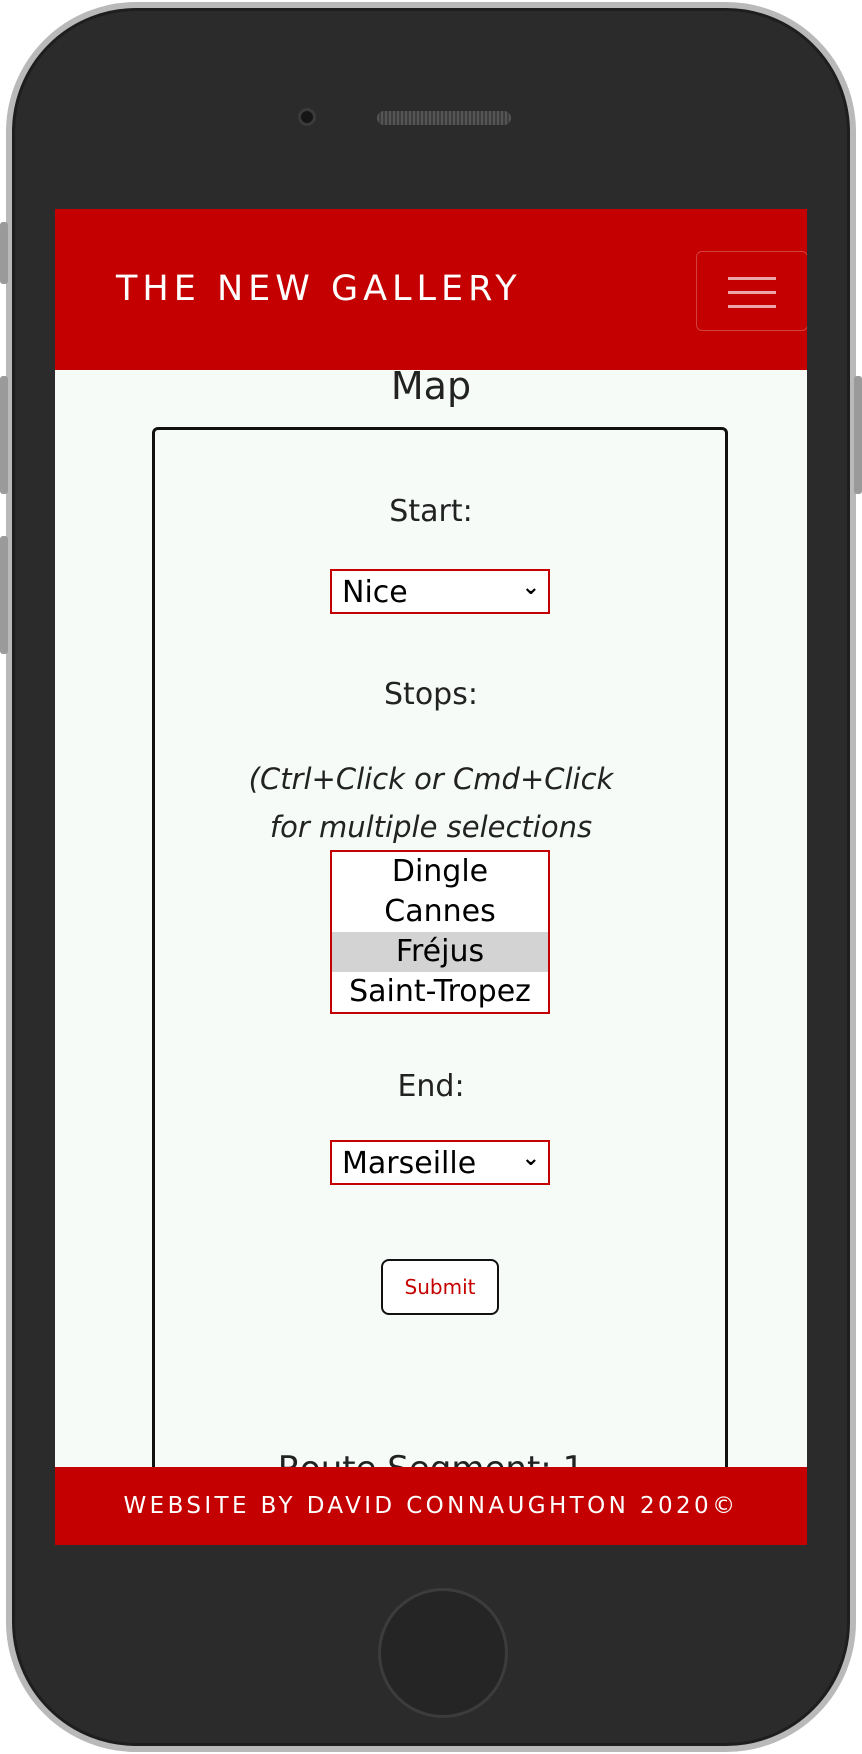 This screenshot has width=862, height=1754. I want to click on stops-multi-select: Dingle Cannes Fréjus Saint-Tropez, so click(440, 932).